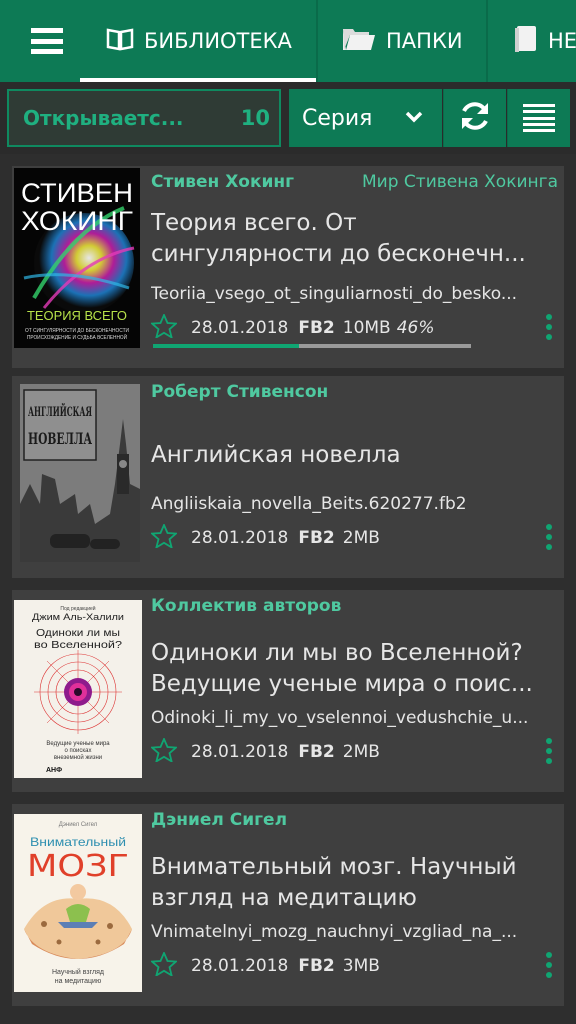 The image size is (576, 1024). Describe the element at coordinates (288, 118) in the screenshot. I see `filter-bar: Открываетс... 10 Серия` at that location.